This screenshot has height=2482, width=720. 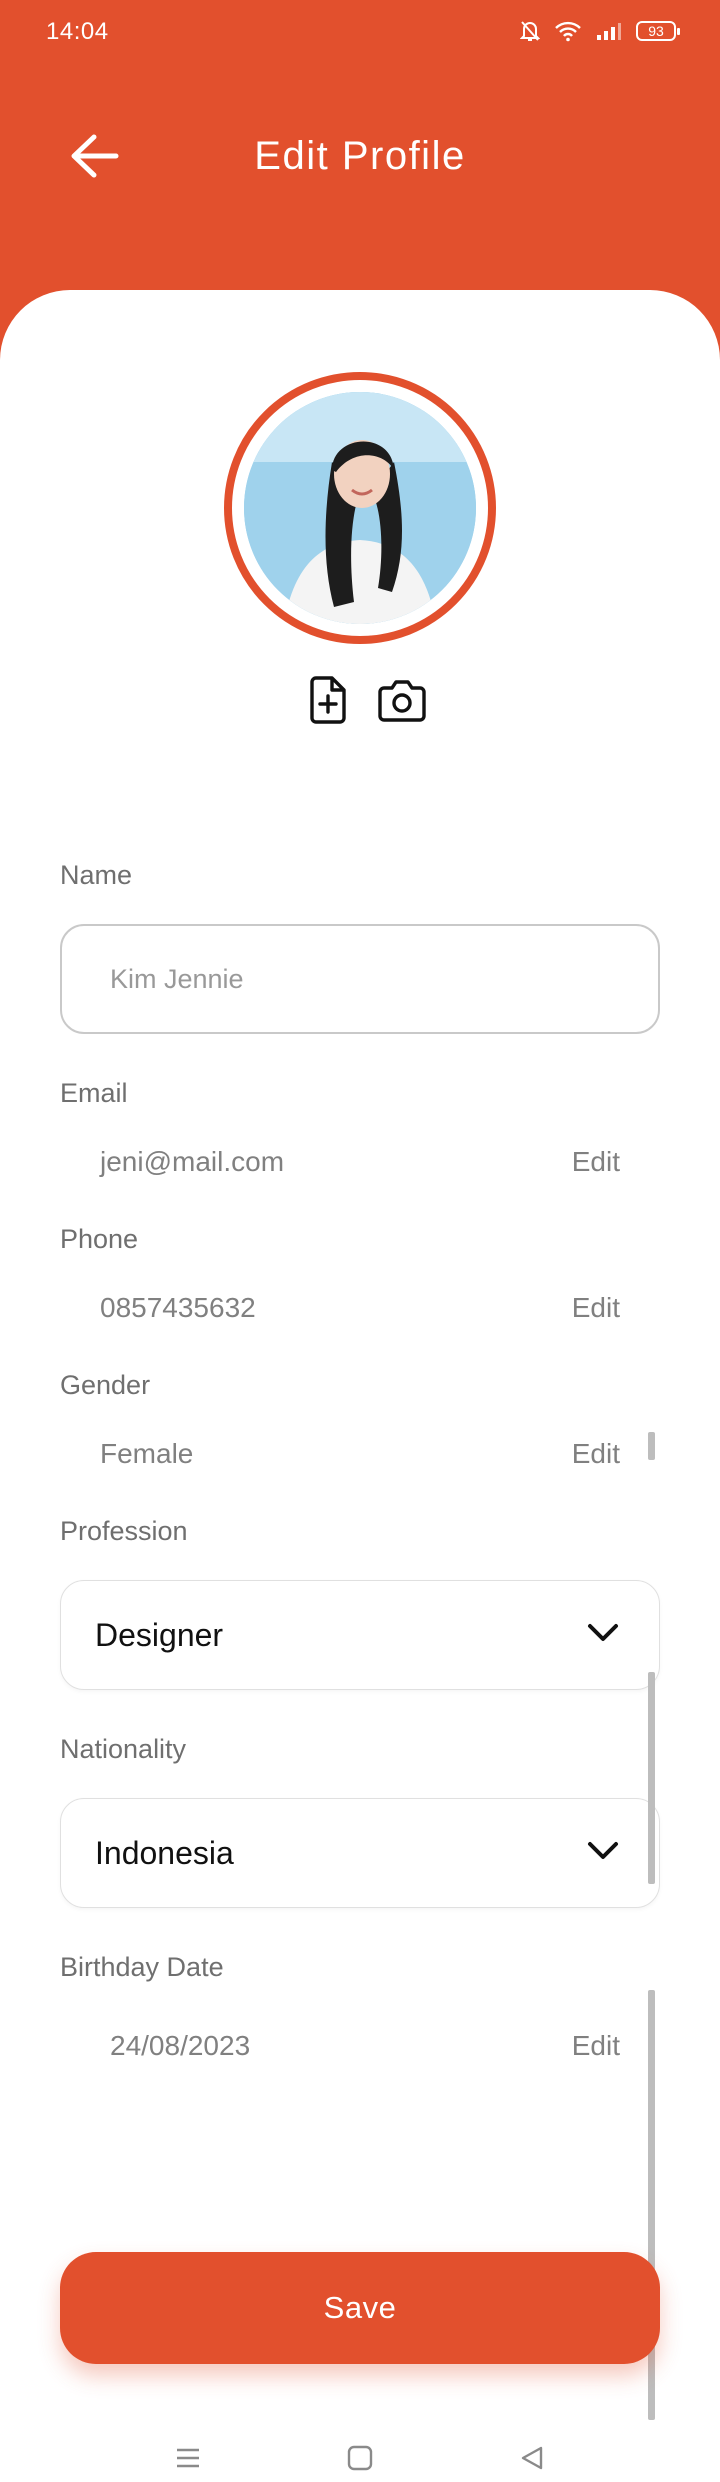 I want to click on phone-value: 0857435632, so click(x=178, y=1307).